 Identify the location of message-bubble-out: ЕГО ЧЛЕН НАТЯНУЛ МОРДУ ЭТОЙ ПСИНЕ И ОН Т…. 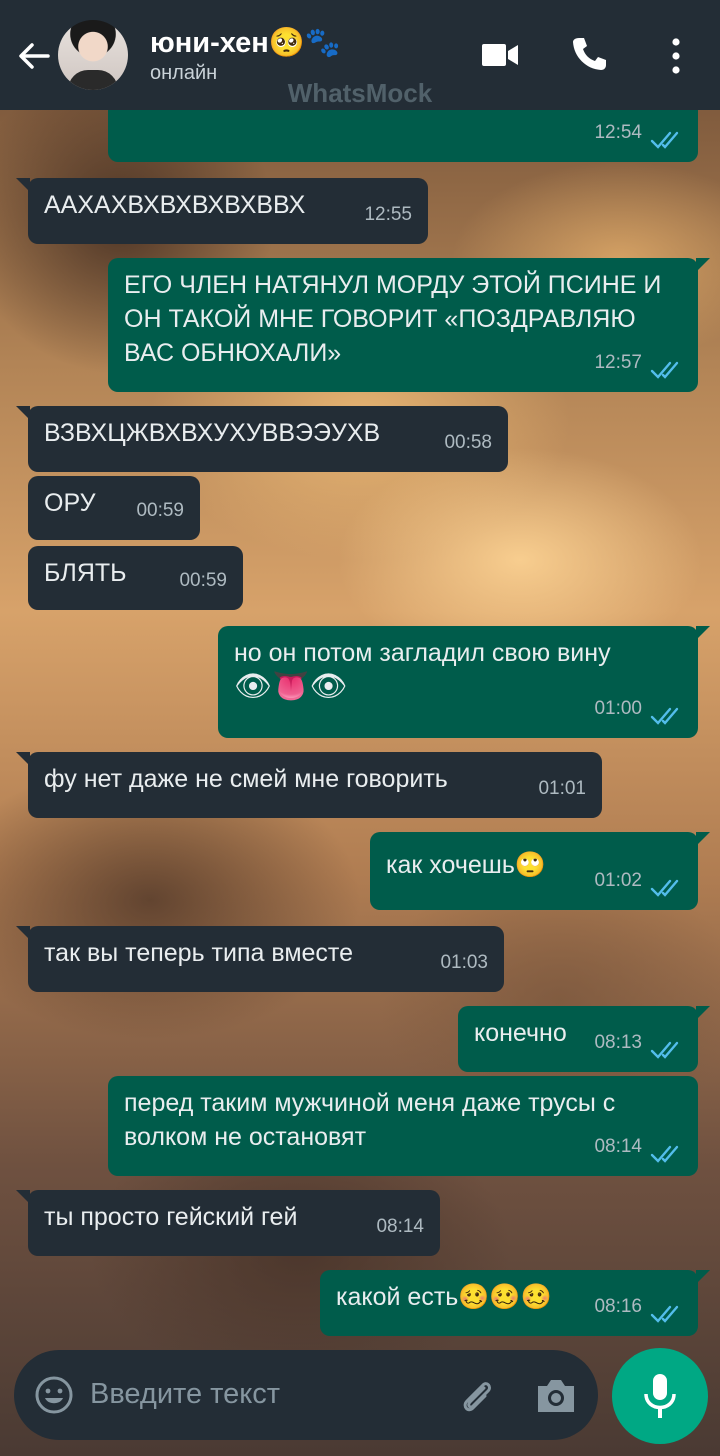
(409, 325).